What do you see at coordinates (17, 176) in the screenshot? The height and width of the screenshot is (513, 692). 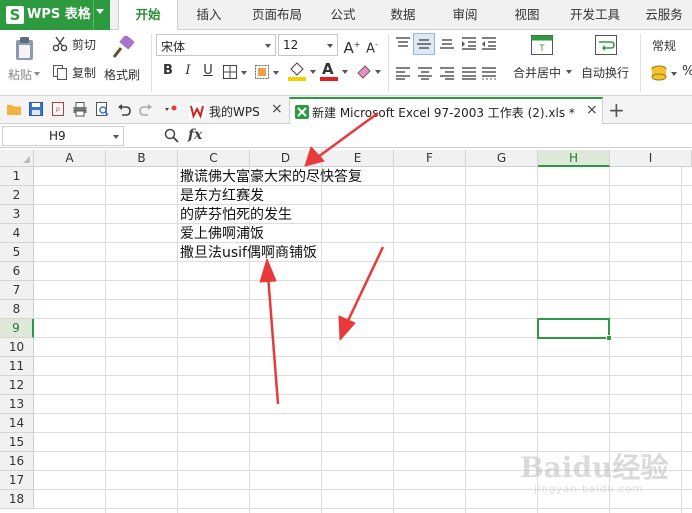 I see `row-header-1: 1` at bounding box center [17, 176].